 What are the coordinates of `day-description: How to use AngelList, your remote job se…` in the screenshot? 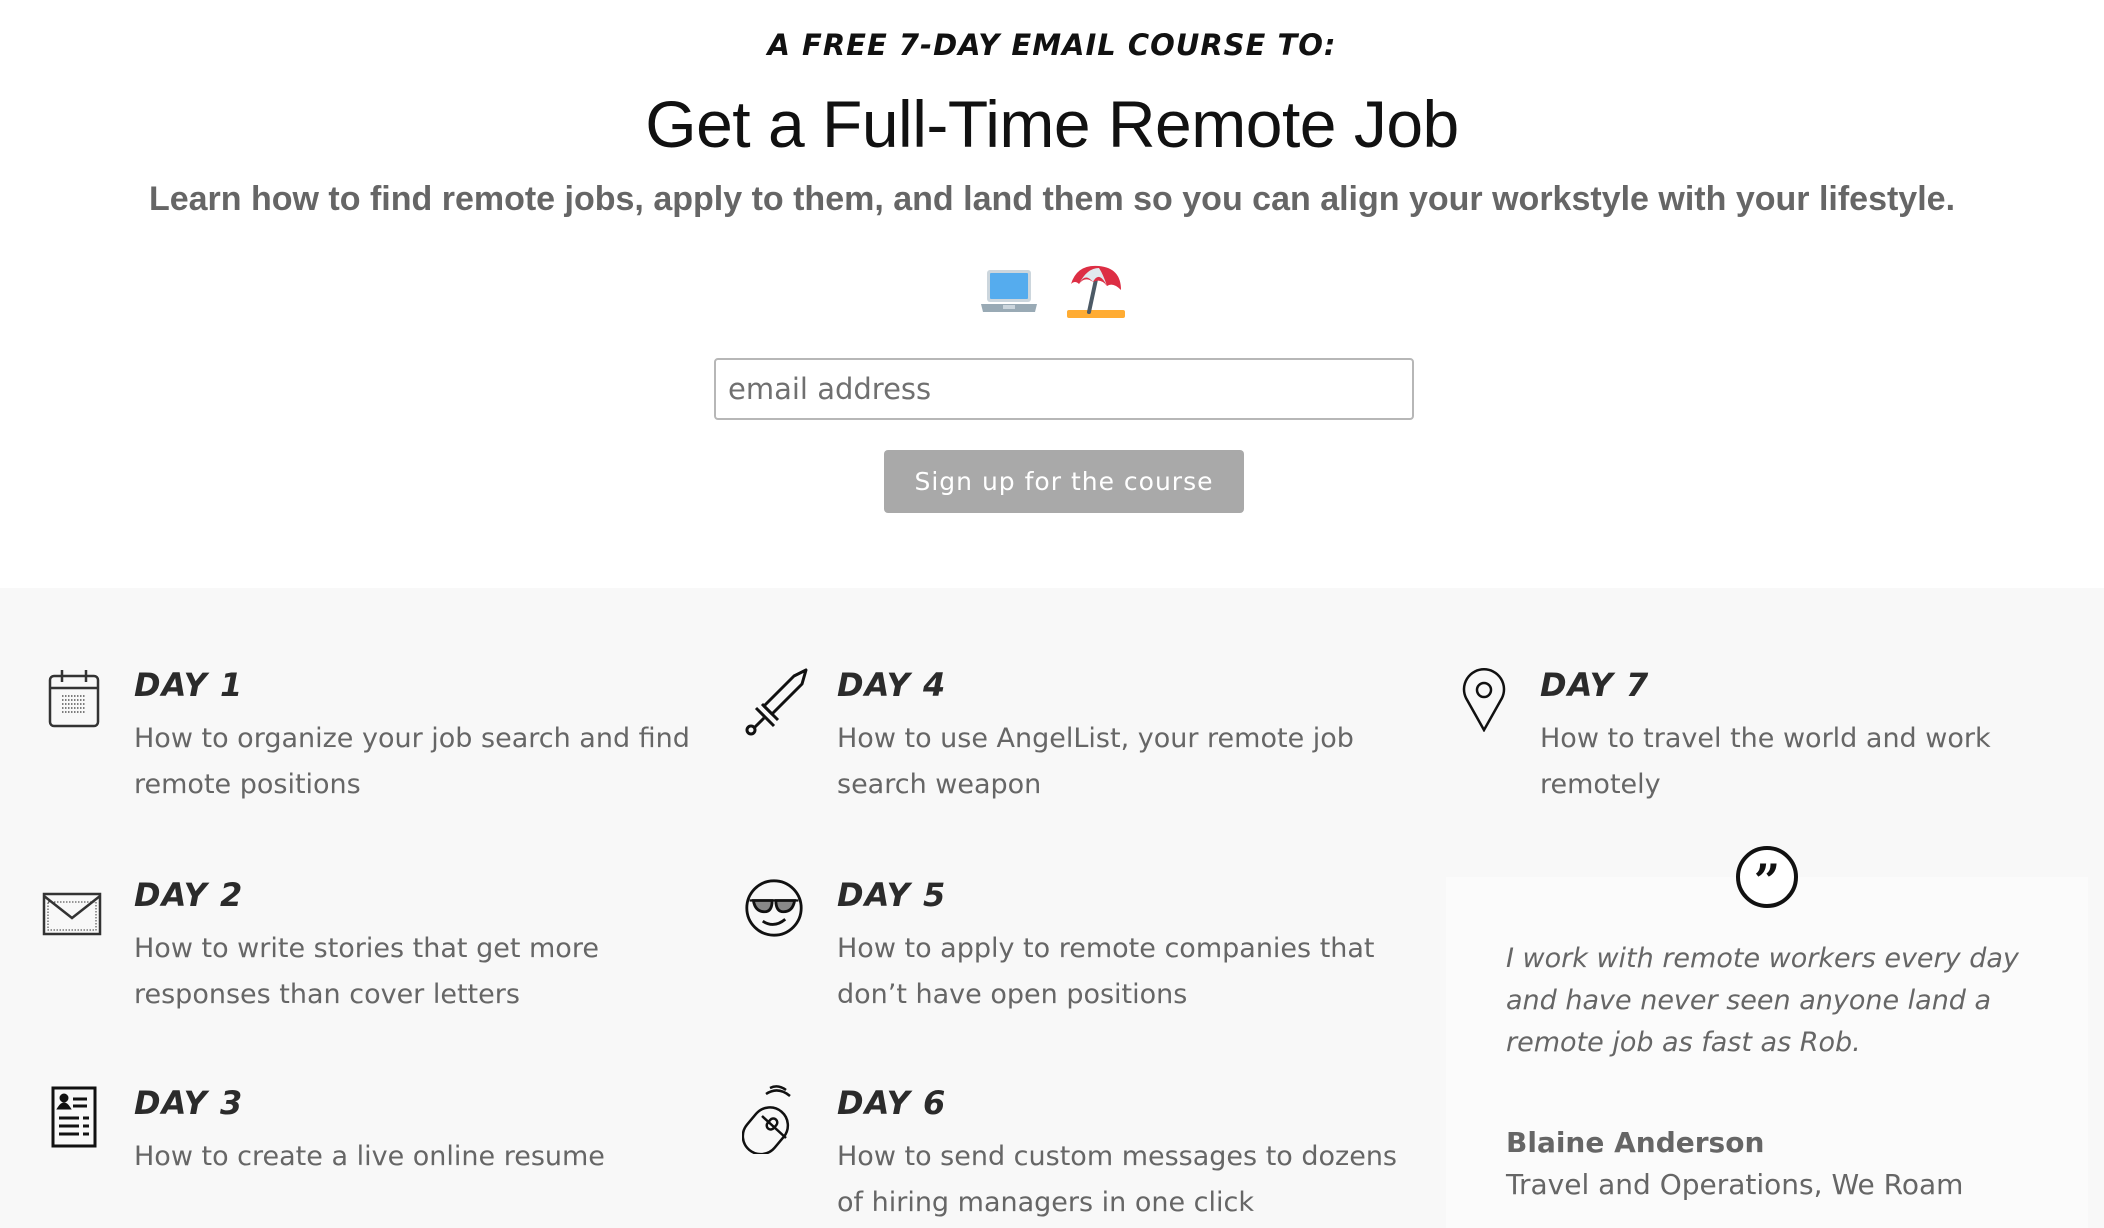 It's located at (1095, 761).